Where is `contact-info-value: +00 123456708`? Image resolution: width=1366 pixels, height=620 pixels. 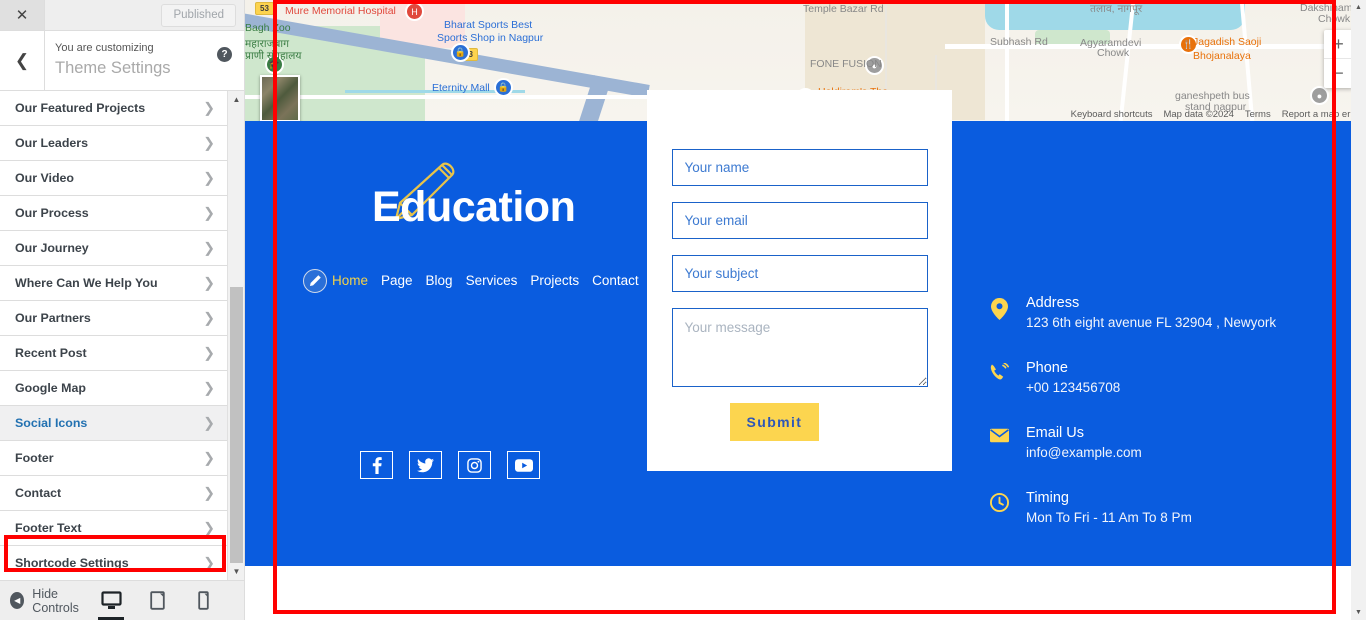 contact-info-value: +00 123456708 is located at coordinates (1073, 387).